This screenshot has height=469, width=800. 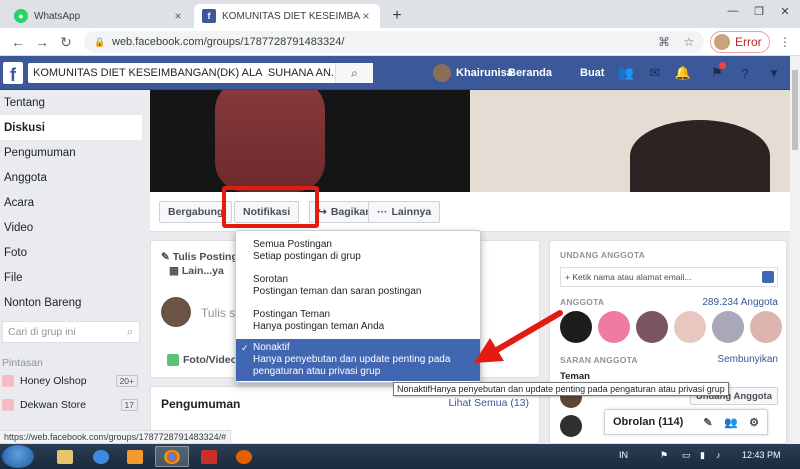 I want to click on more-label: Lainnya, so click(x=411, y=212).